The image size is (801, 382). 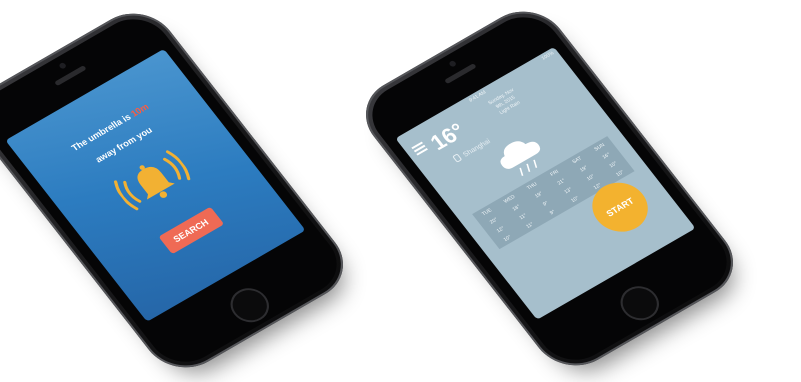 What do you see at coordinates (139, 110) in the screenshot?
I see `distance-value: 10m` at bounding box center [139, 110].